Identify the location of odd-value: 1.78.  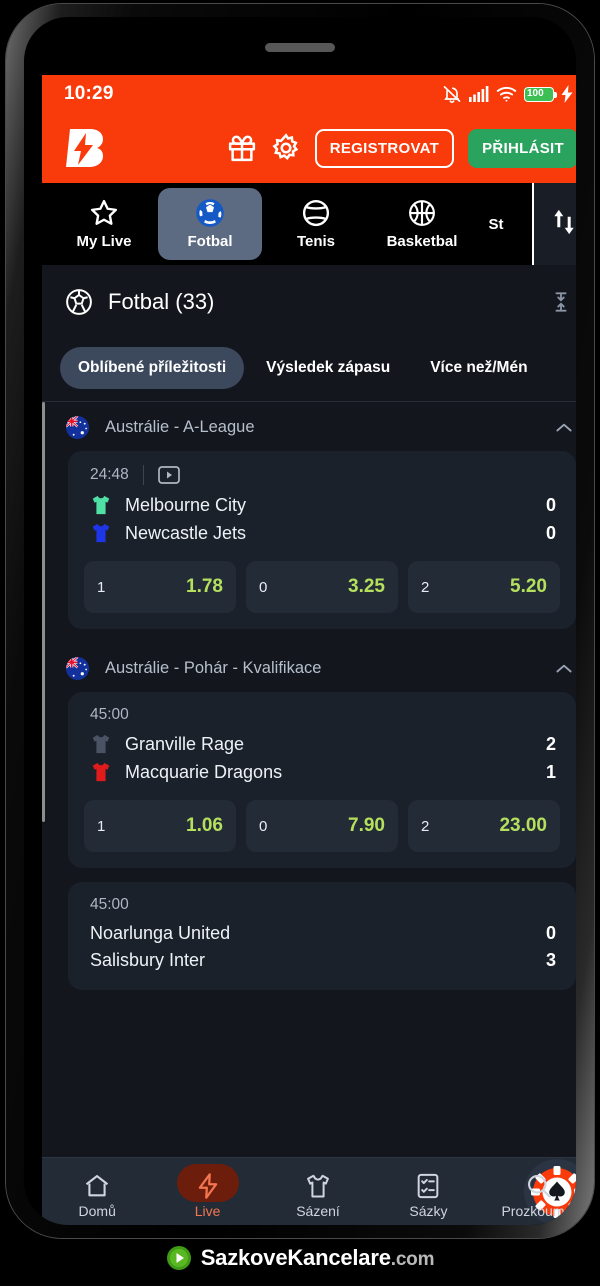
(204, 586).